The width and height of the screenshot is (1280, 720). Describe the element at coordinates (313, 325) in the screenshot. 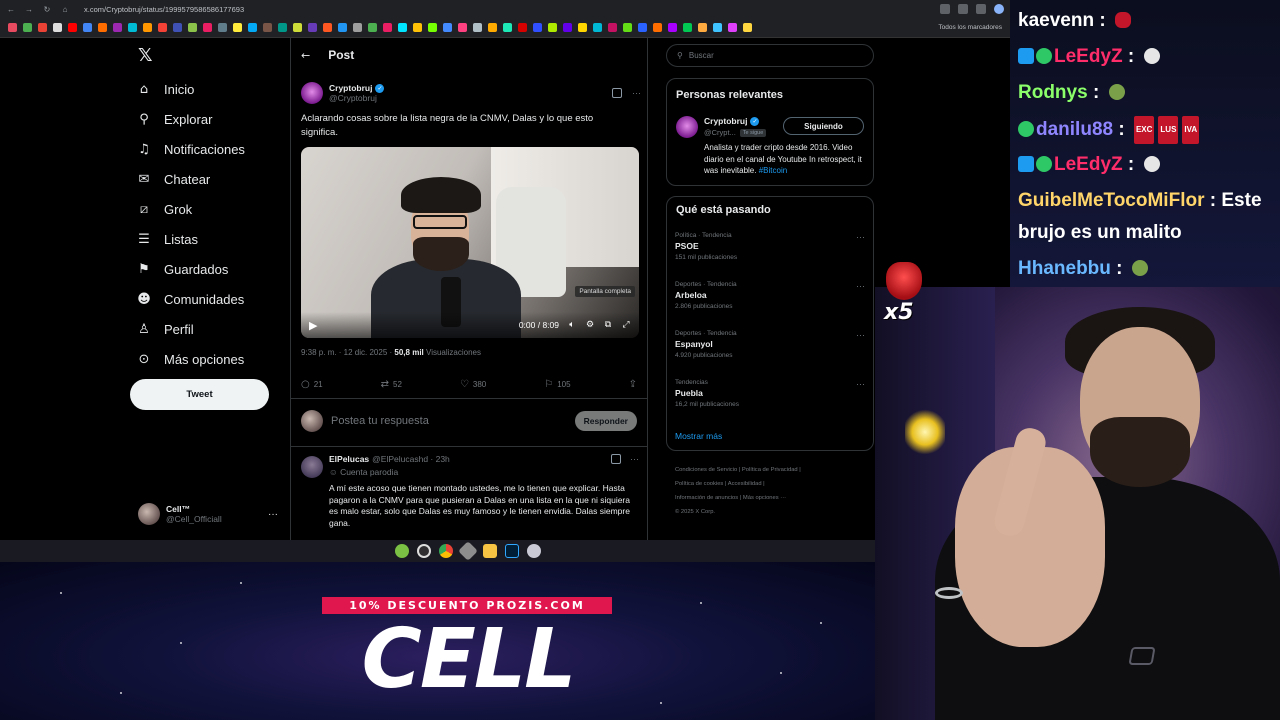

I see `play-icon: ▶` at that location.